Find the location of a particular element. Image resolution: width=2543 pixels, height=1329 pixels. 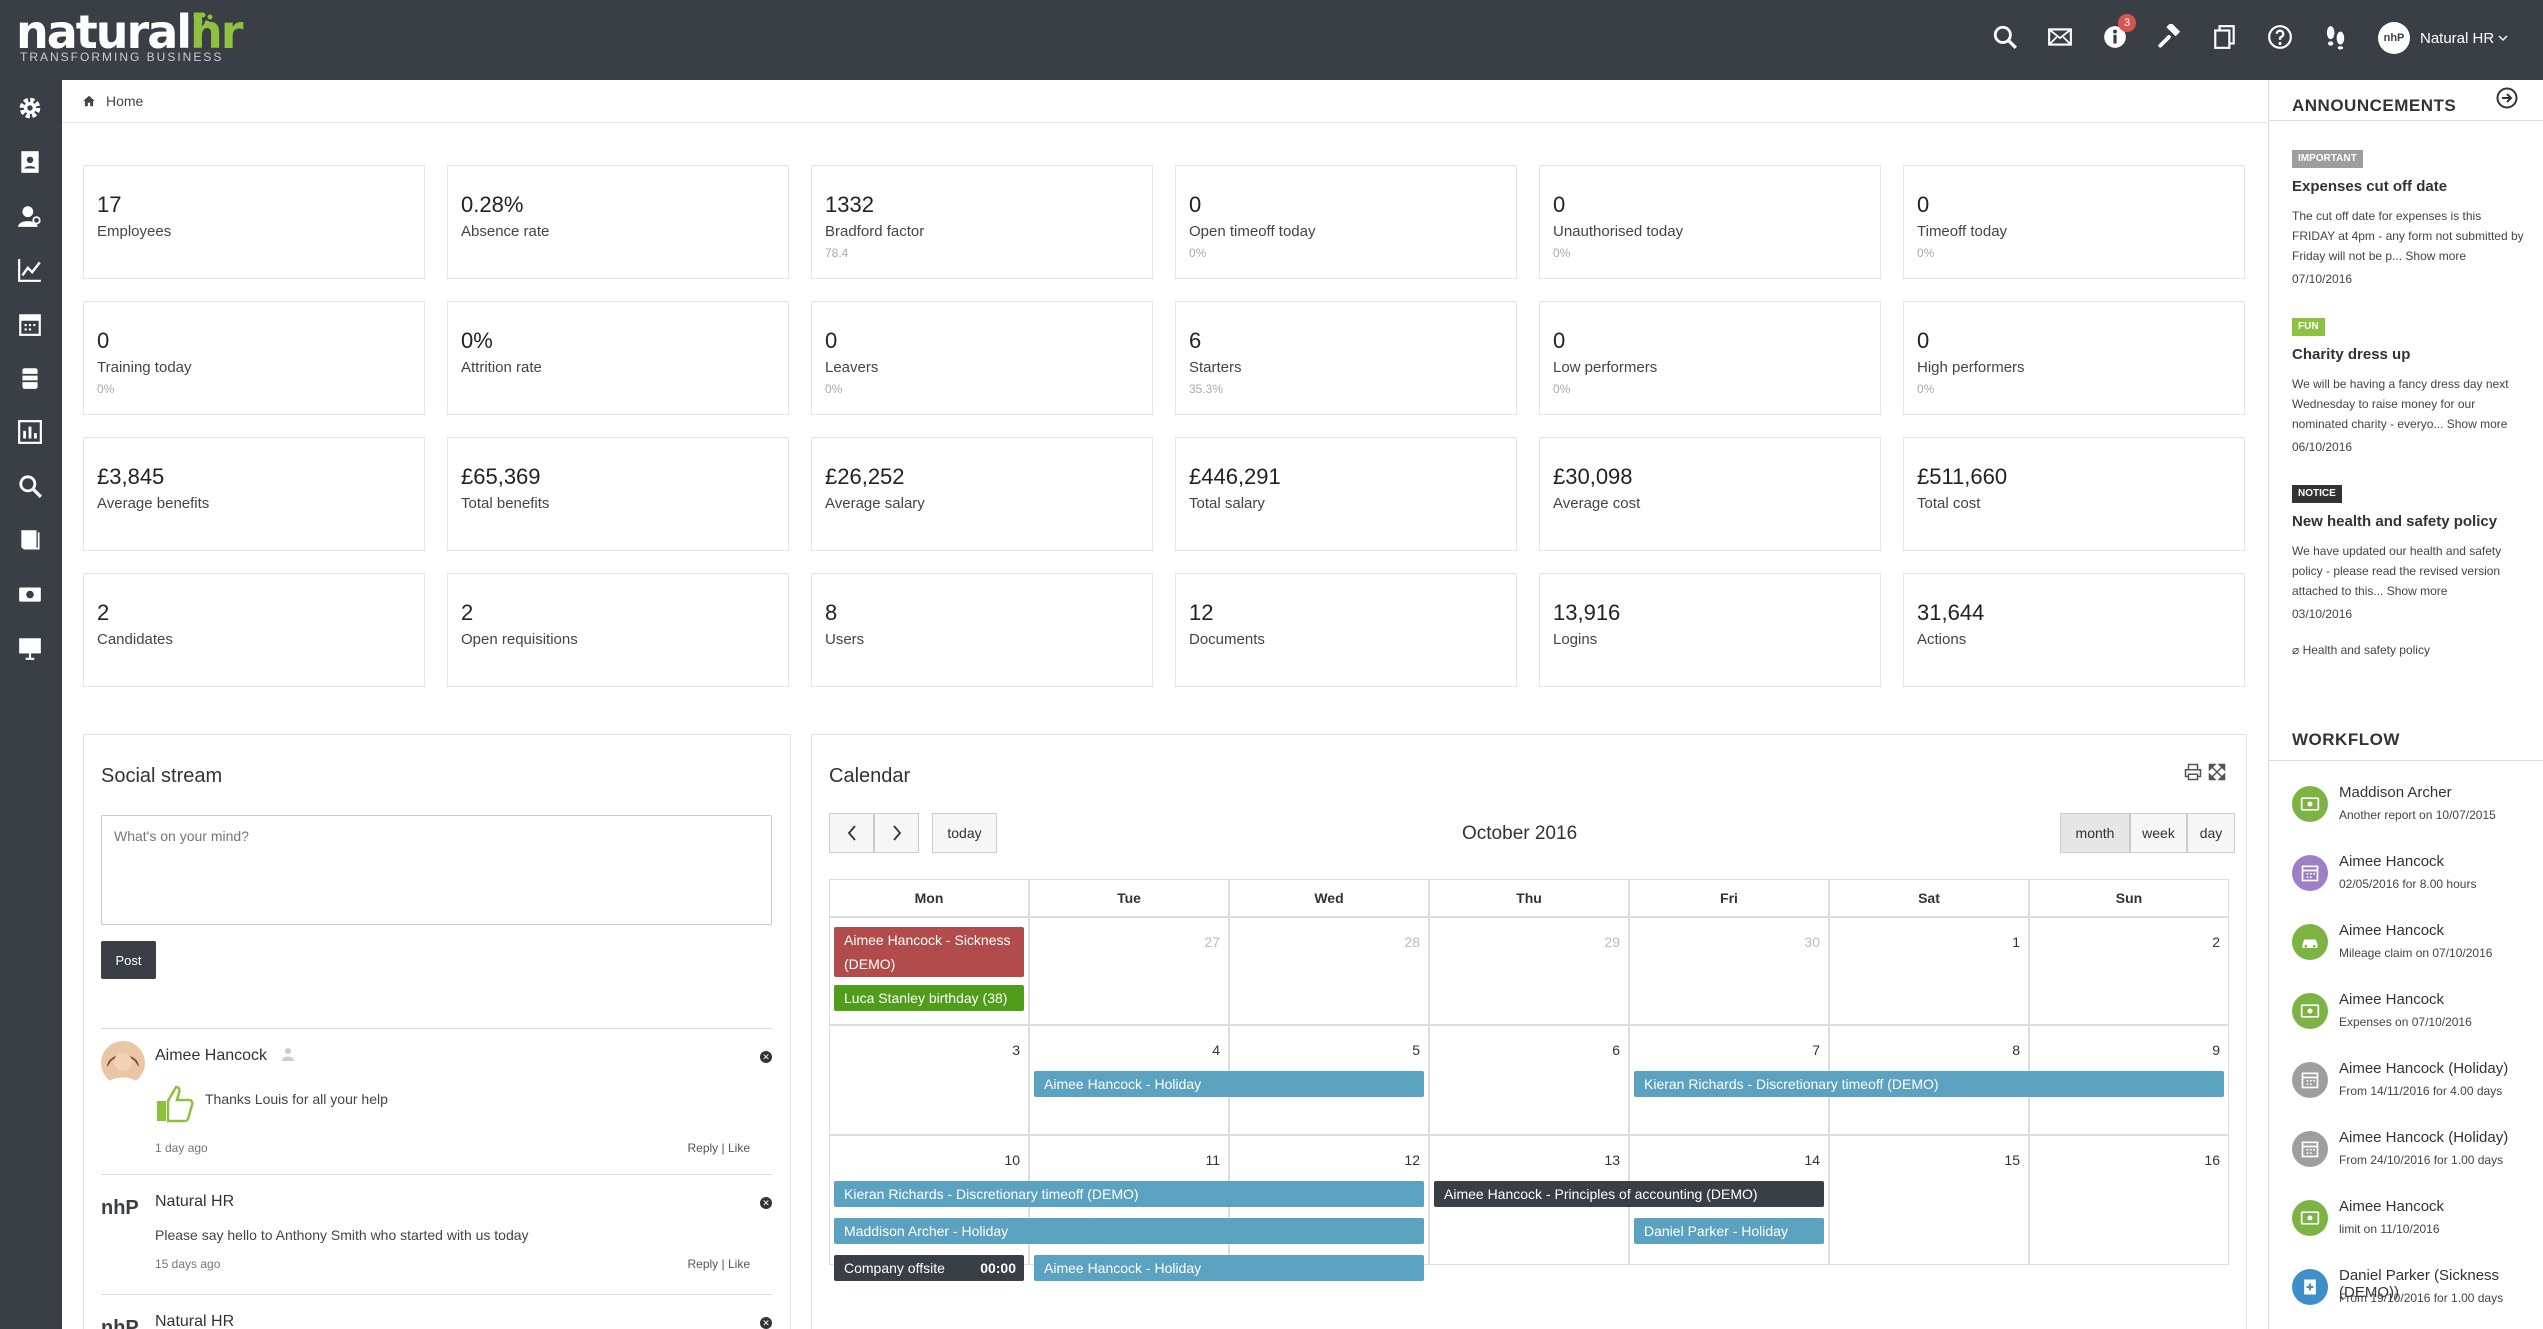

user-search-icon is located at coordinates (30, 216).